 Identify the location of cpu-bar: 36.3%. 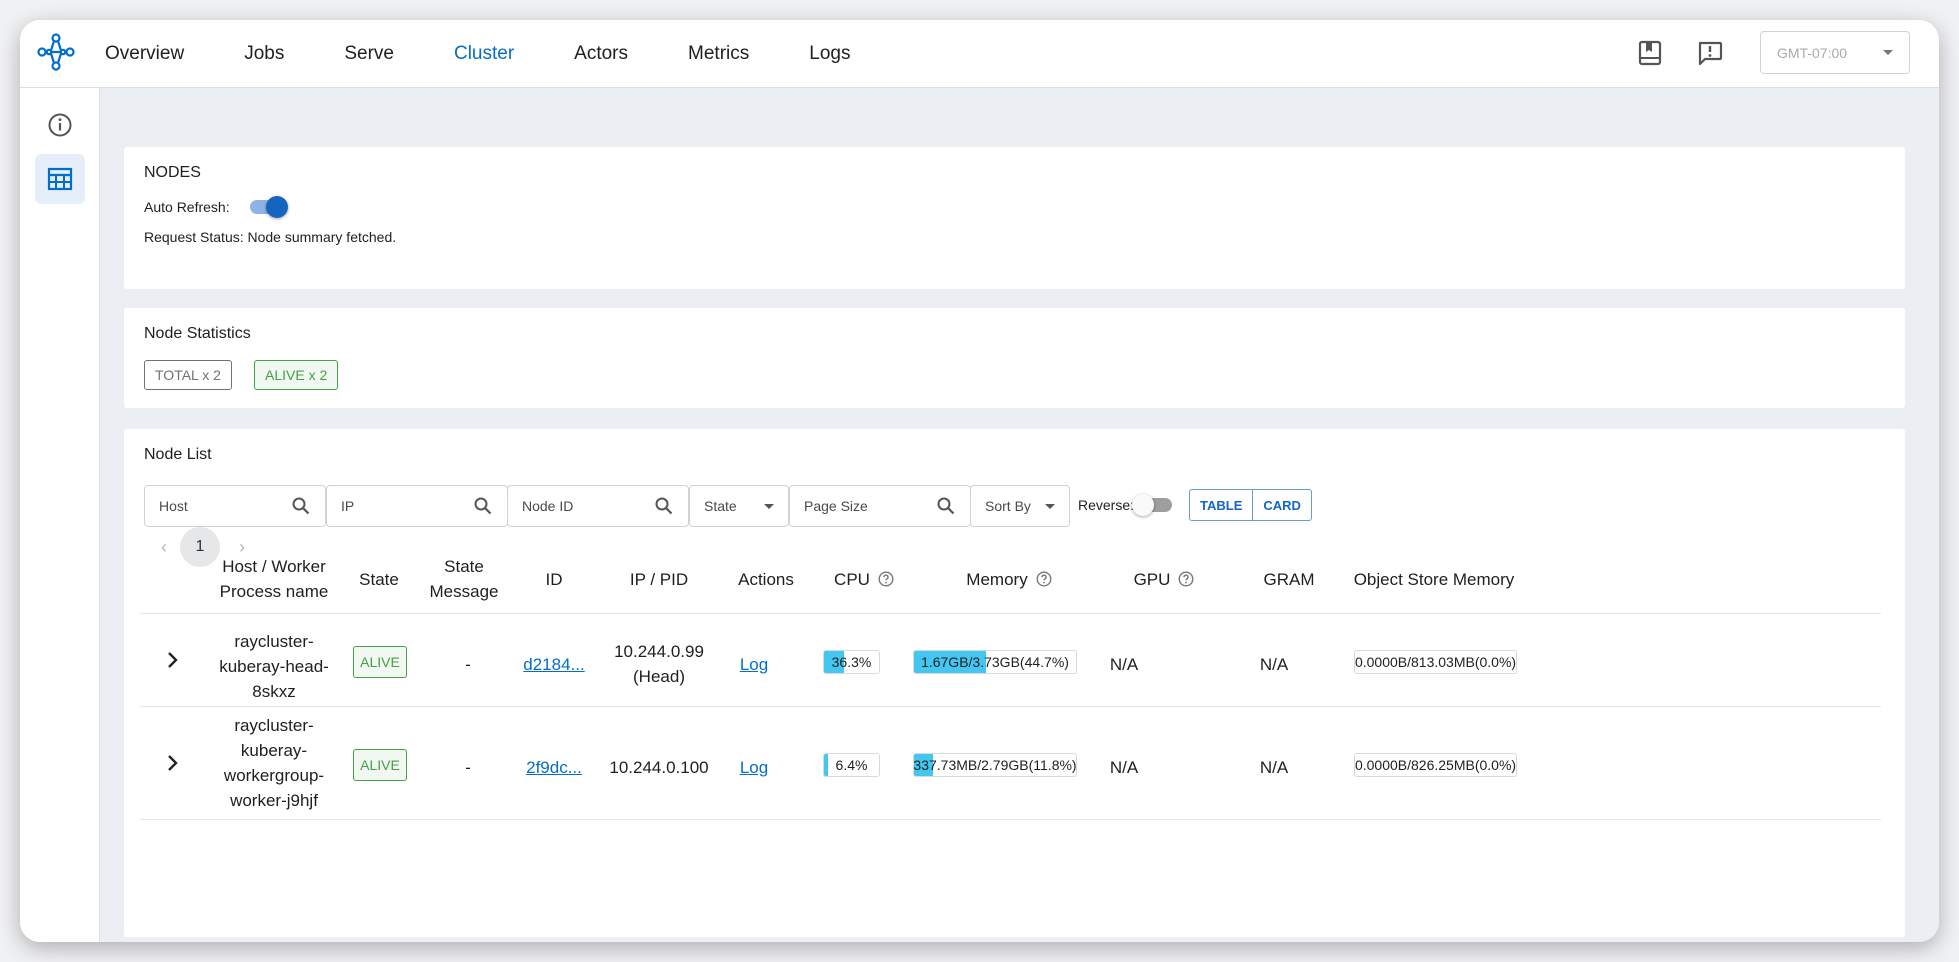
(851, 662).